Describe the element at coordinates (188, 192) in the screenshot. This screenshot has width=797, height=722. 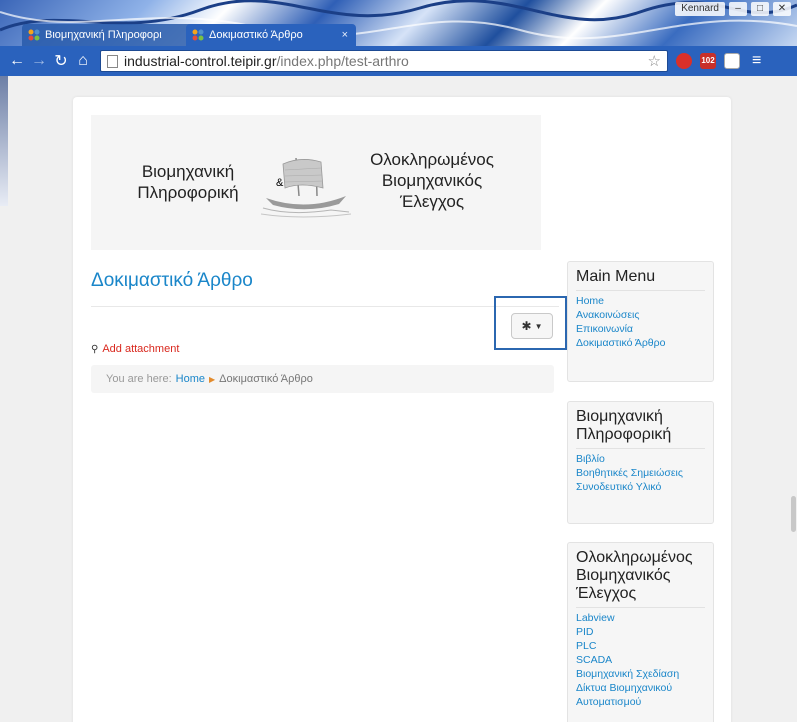
I see `banner-left-line: Πληροφορική` at that location.